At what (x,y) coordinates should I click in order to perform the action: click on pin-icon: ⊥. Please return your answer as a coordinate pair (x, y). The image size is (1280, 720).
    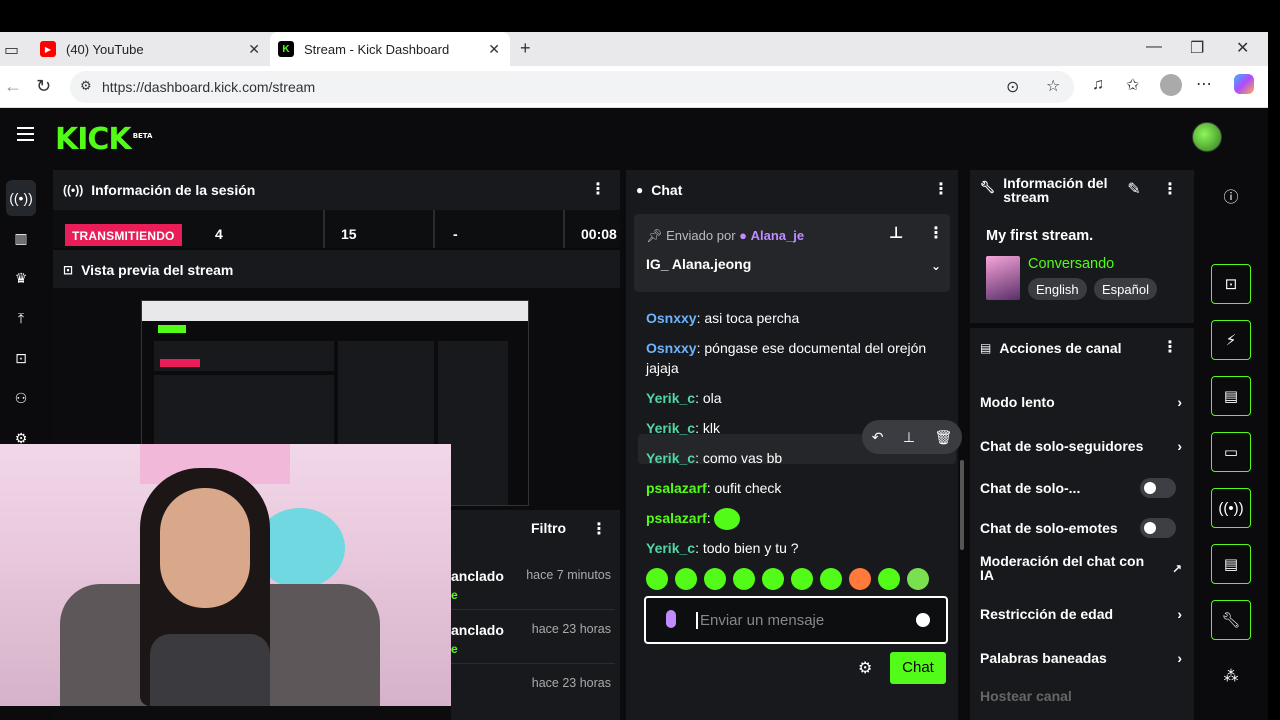
    Looking at the image, I should click on (909, 437).